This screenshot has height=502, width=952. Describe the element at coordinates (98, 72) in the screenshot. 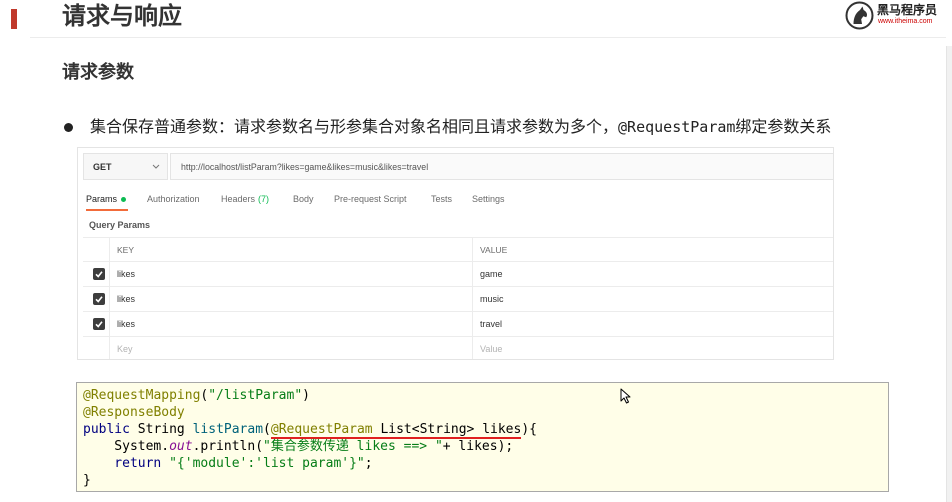

I see `section-subtitle: 请求参数` at that location.